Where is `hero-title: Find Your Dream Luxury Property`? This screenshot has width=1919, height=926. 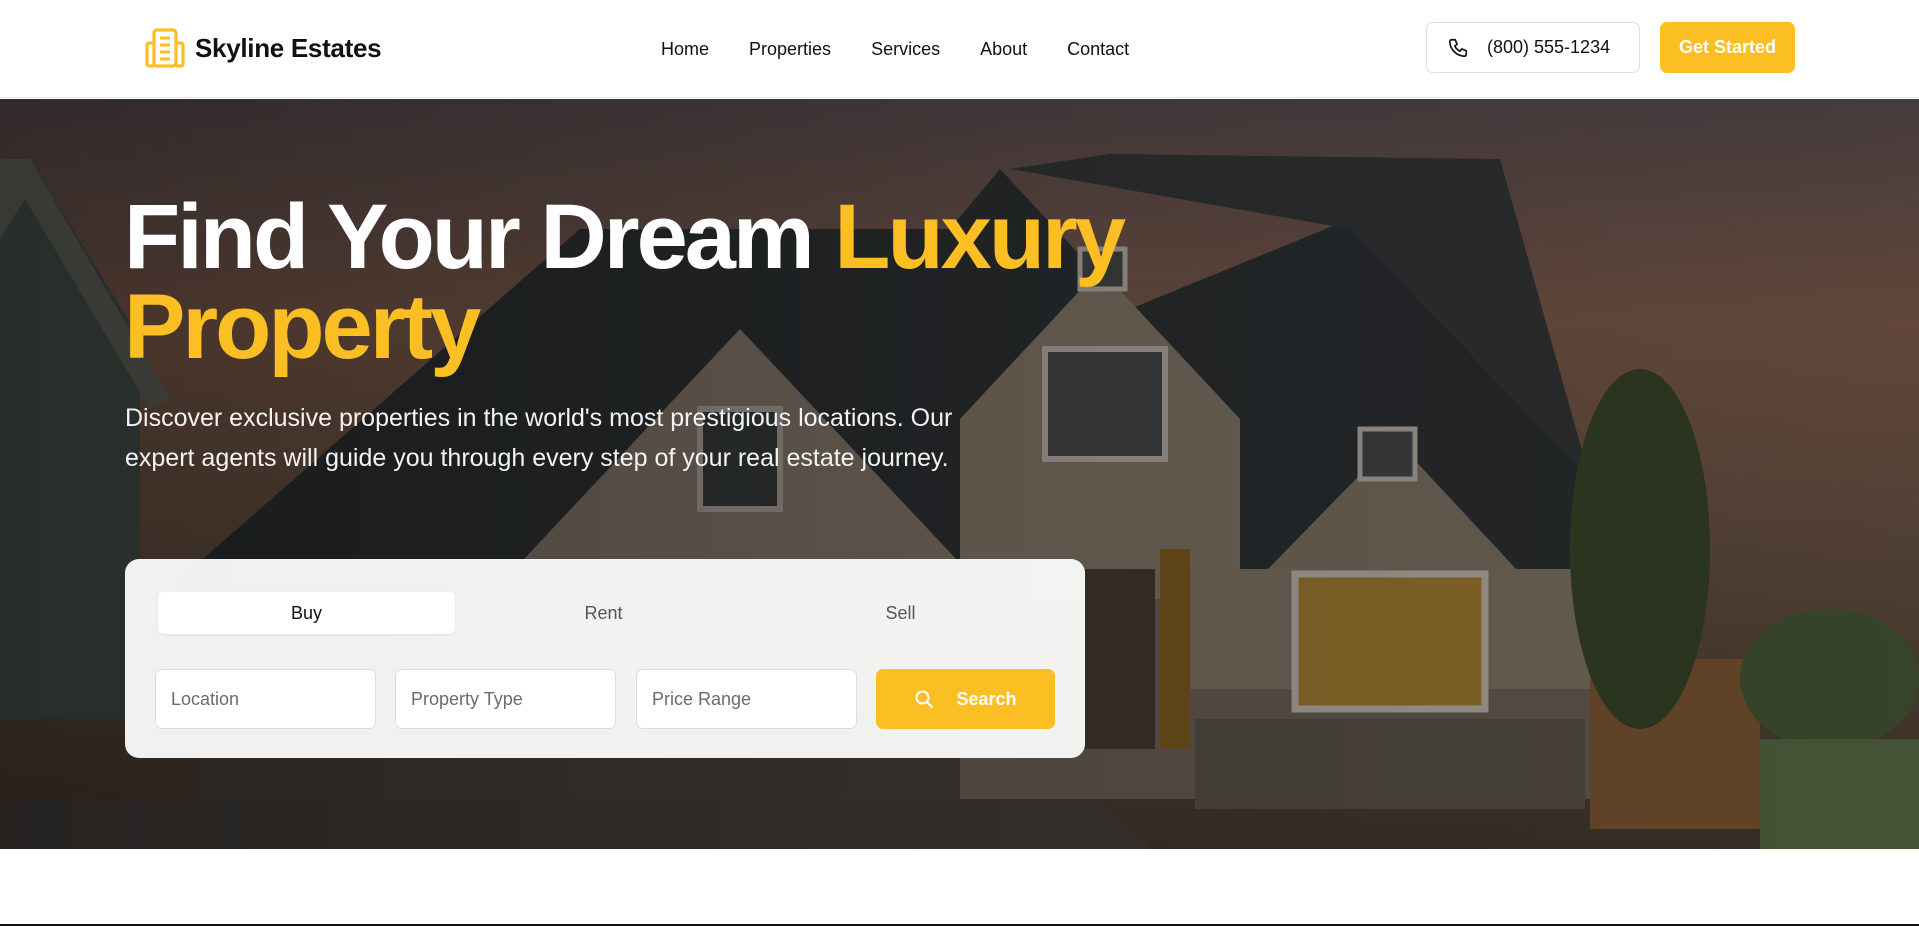 hero-title: Find Your Dream Luxury Property is located at coordinates (634, 282).